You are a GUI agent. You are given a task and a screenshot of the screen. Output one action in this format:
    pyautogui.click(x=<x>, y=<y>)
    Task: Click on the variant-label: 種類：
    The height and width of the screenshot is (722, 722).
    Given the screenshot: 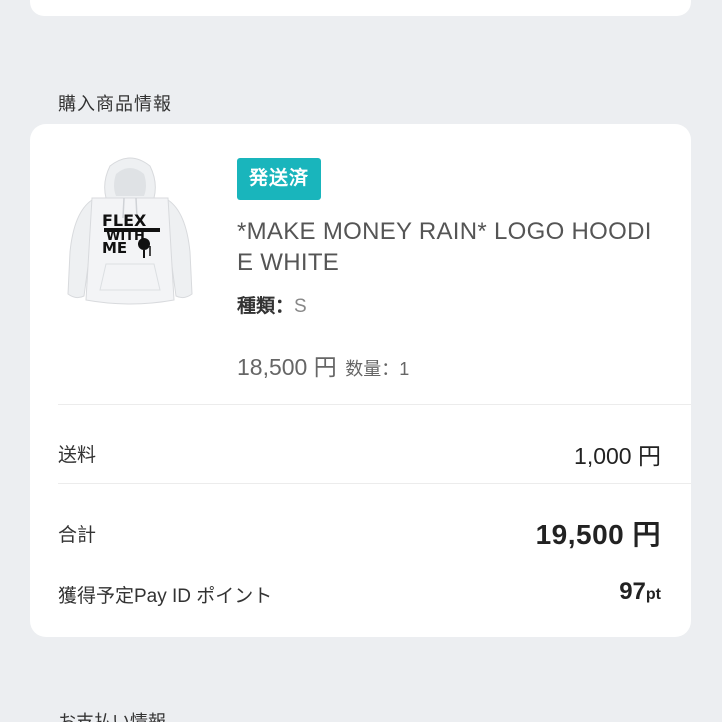 What is the action you would take?
    pyautogui.click(x=266, y=306)
    